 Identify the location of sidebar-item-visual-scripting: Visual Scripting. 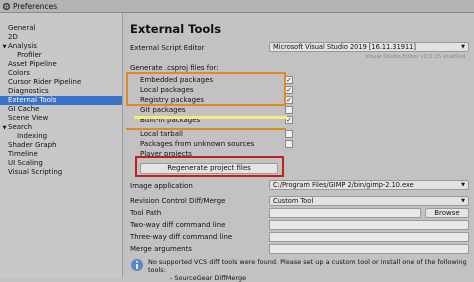
(61, 172).